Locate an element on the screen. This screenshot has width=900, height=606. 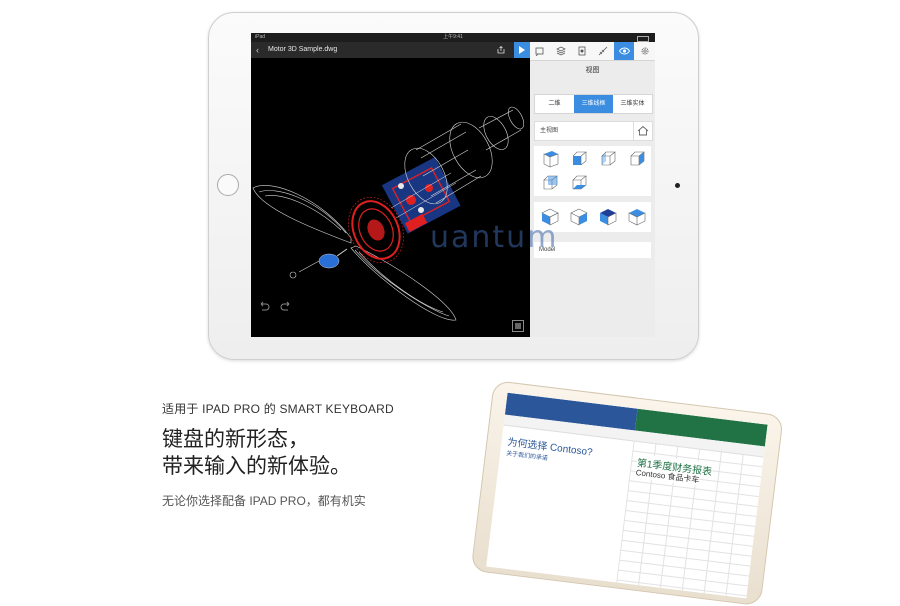
view-mode-segmented: 二维 三维线框 三维实体 is located at coordinates (593, 104).